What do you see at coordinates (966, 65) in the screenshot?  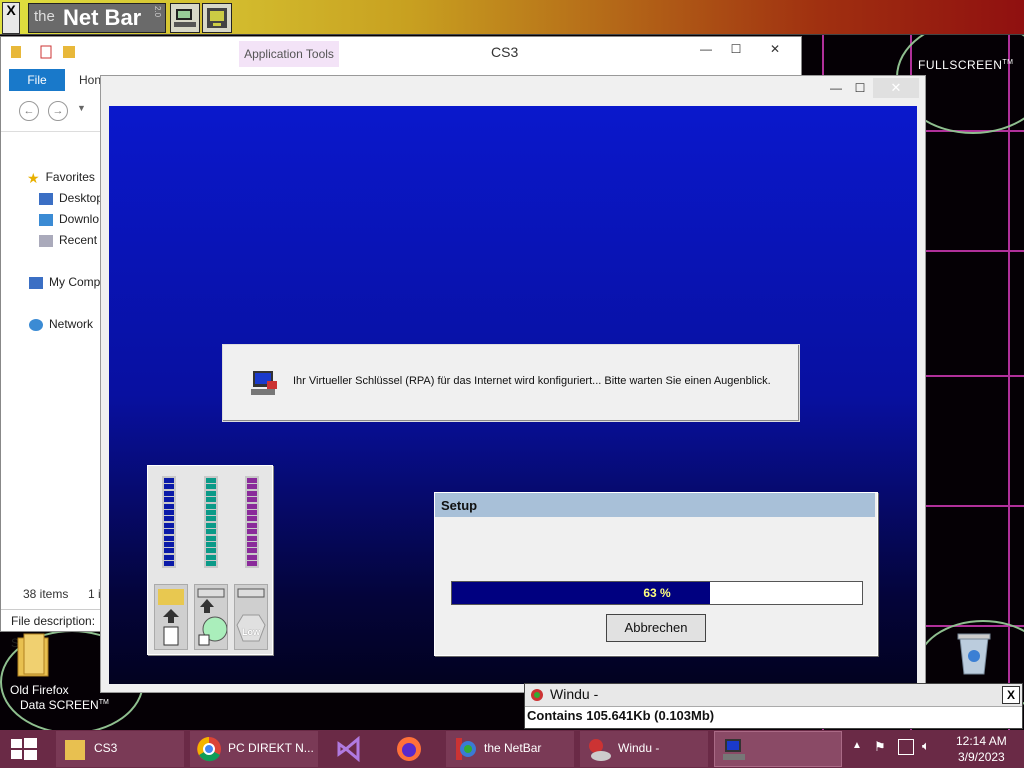 I see `fullscreen-label: FULLSCREENTM` at bounding box center [966, 65].